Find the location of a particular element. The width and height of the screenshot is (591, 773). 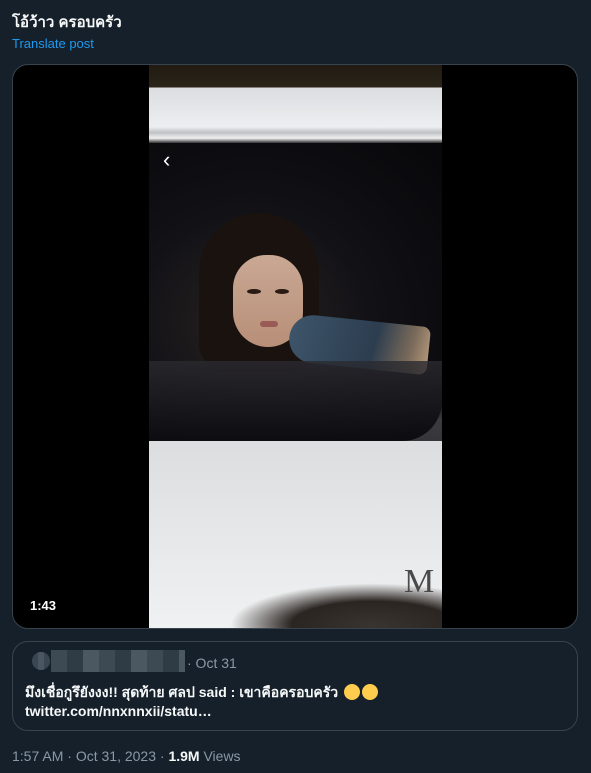

blurred-author-name is located at coordinates (118, 661).